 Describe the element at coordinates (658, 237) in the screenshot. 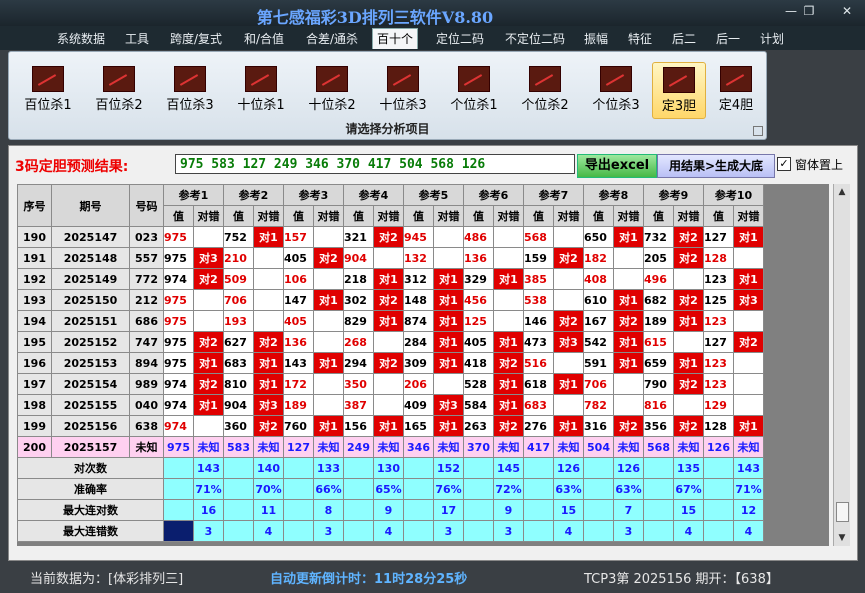

I see `ref-value: 732` at that location.